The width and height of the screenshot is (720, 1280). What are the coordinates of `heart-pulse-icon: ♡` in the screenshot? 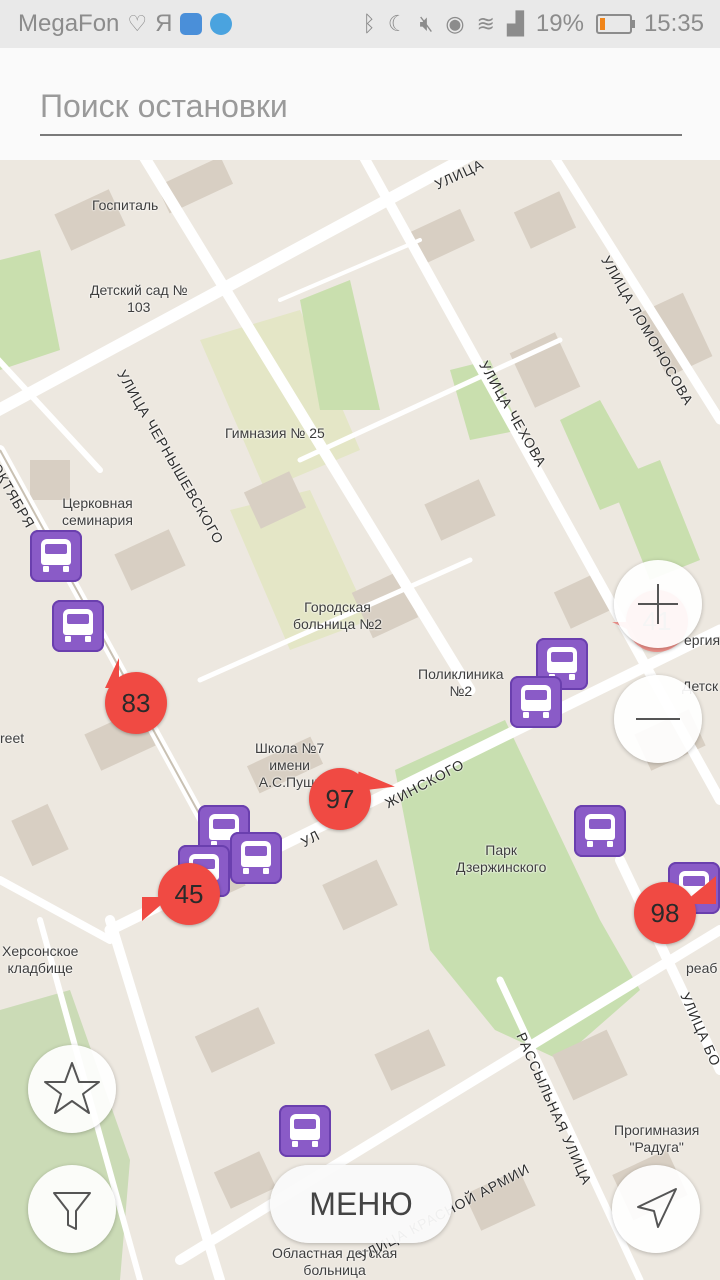 It's located at (137, 23).